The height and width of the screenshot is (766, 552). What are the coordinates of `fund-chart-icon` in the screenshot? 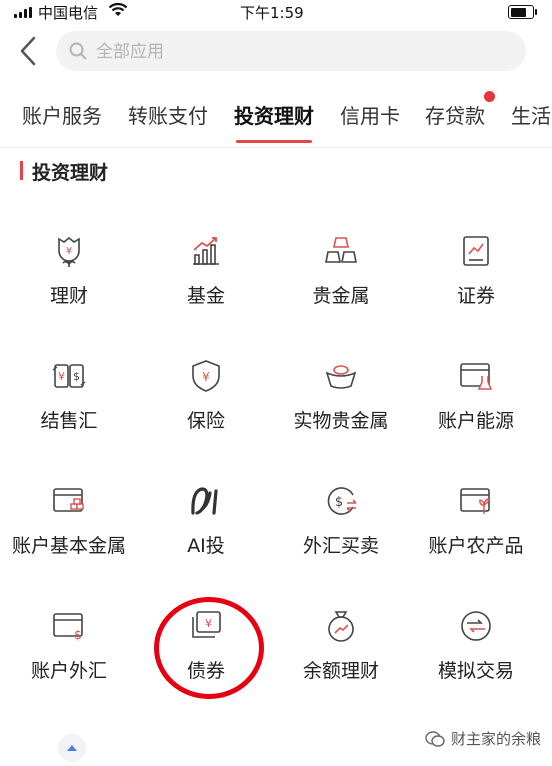 It's located at (206, 251).